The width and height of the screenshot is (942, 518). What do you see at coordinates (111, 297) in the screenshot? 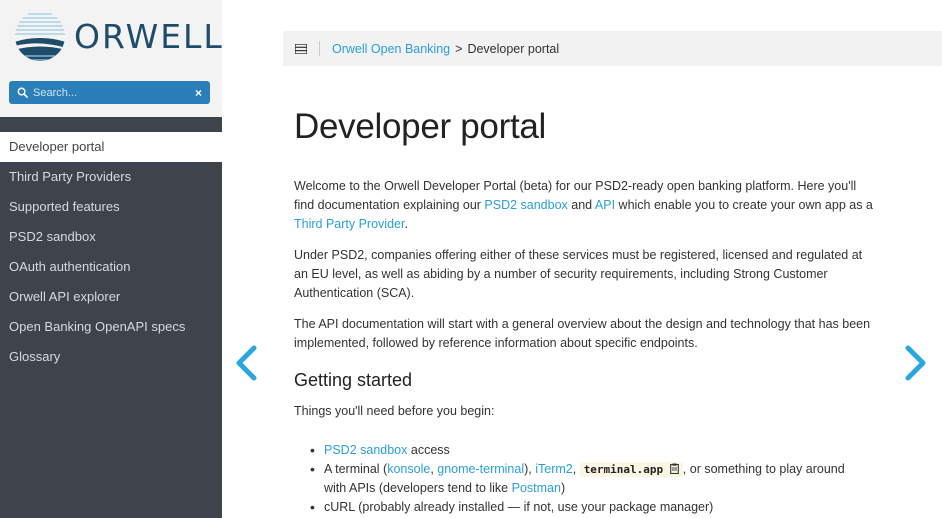
I see `sidebar-item-api-explorer: Orwell API explorer` at bounding box center [111, 297].